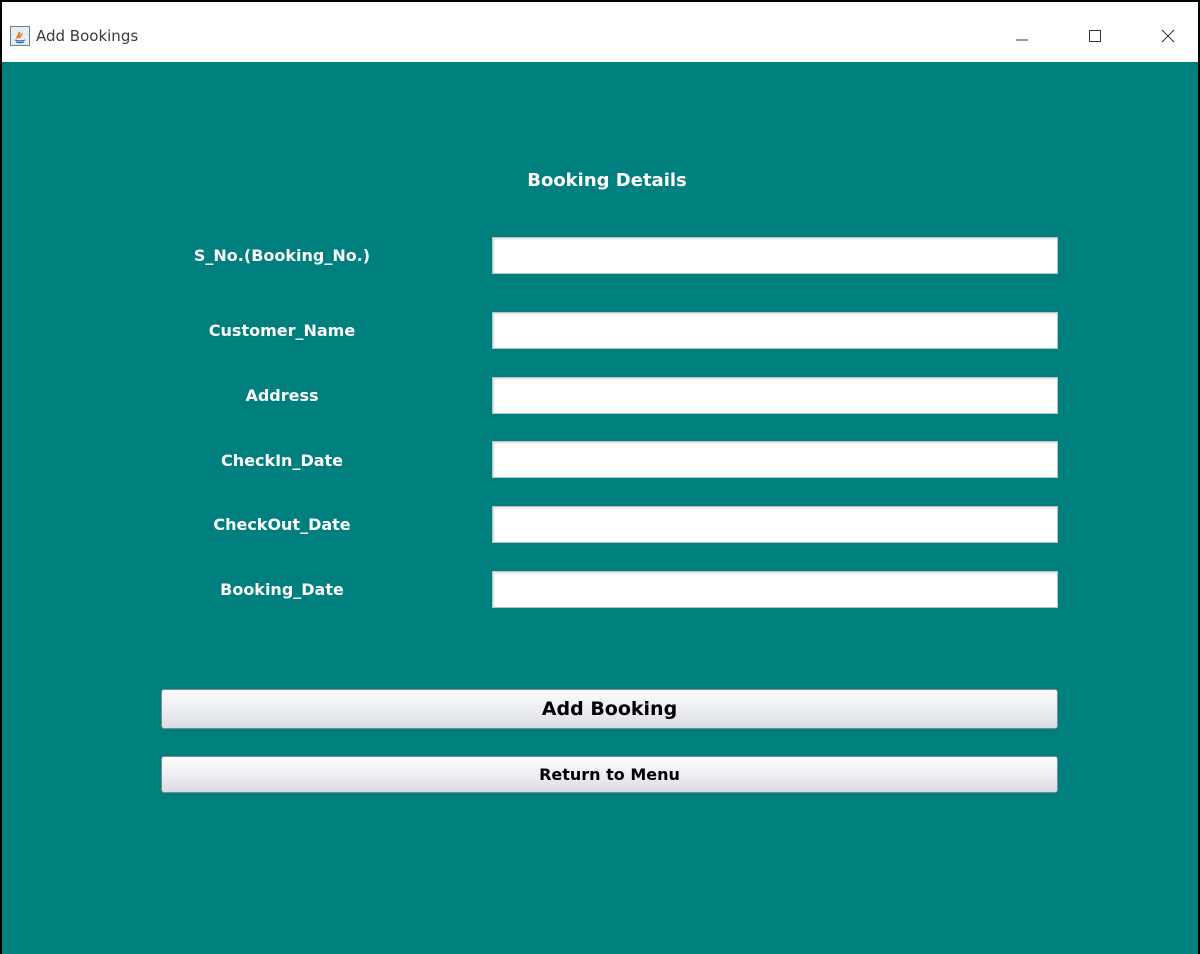 This screenshot has height=954, width=1200. I want to click on window-title: Add Bookings, so click(87, 36).